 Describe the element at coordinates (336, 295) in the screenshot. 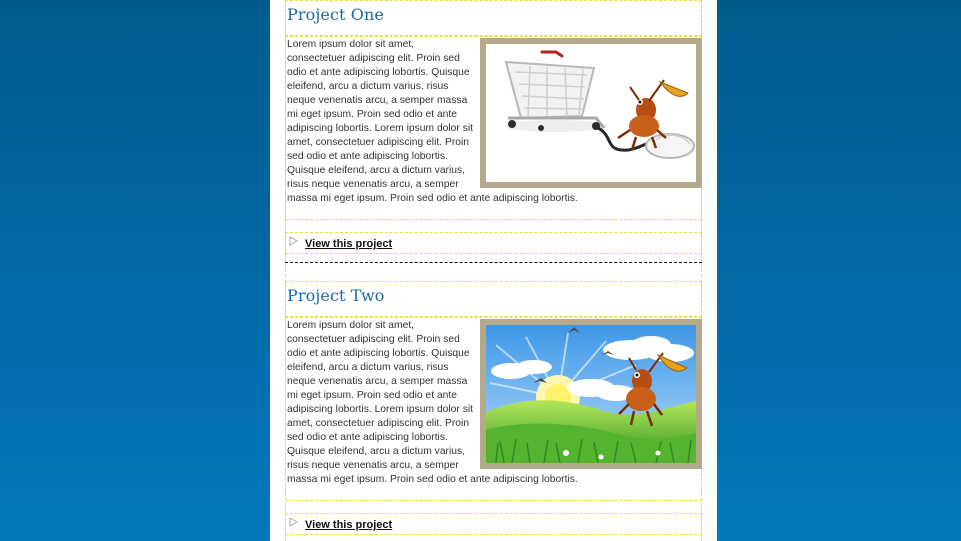

I see `project-title: Project Two` at that location.